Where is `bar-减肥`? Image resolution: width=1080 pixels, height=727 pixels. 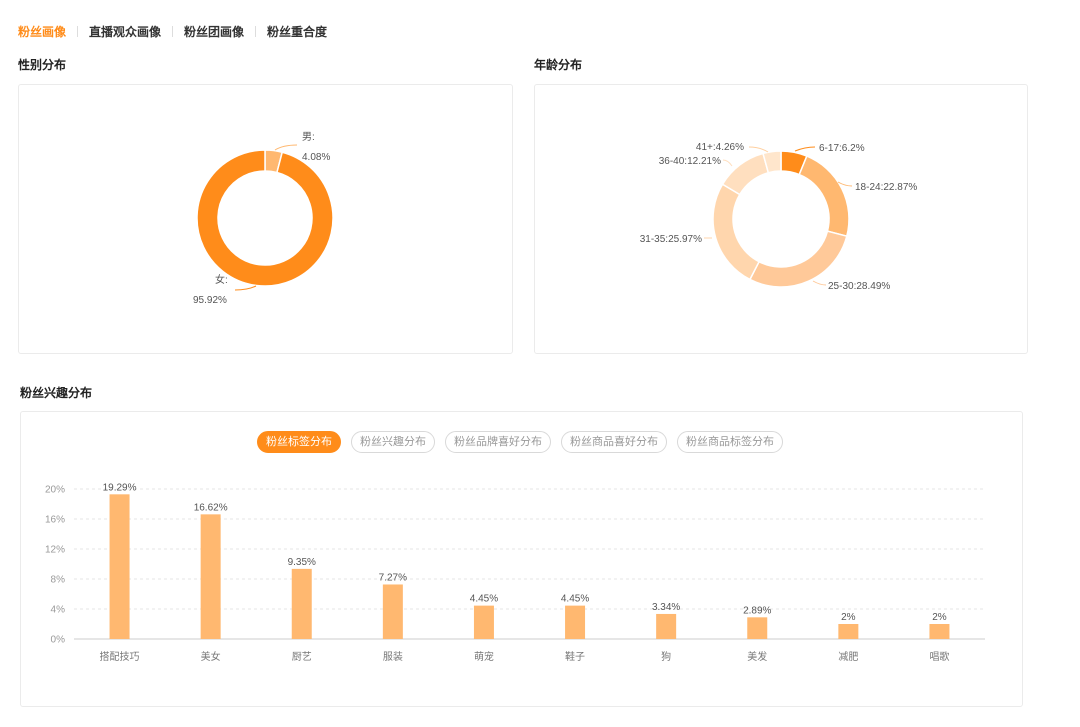 bar-减肥 is located at coordinates (848, 631).